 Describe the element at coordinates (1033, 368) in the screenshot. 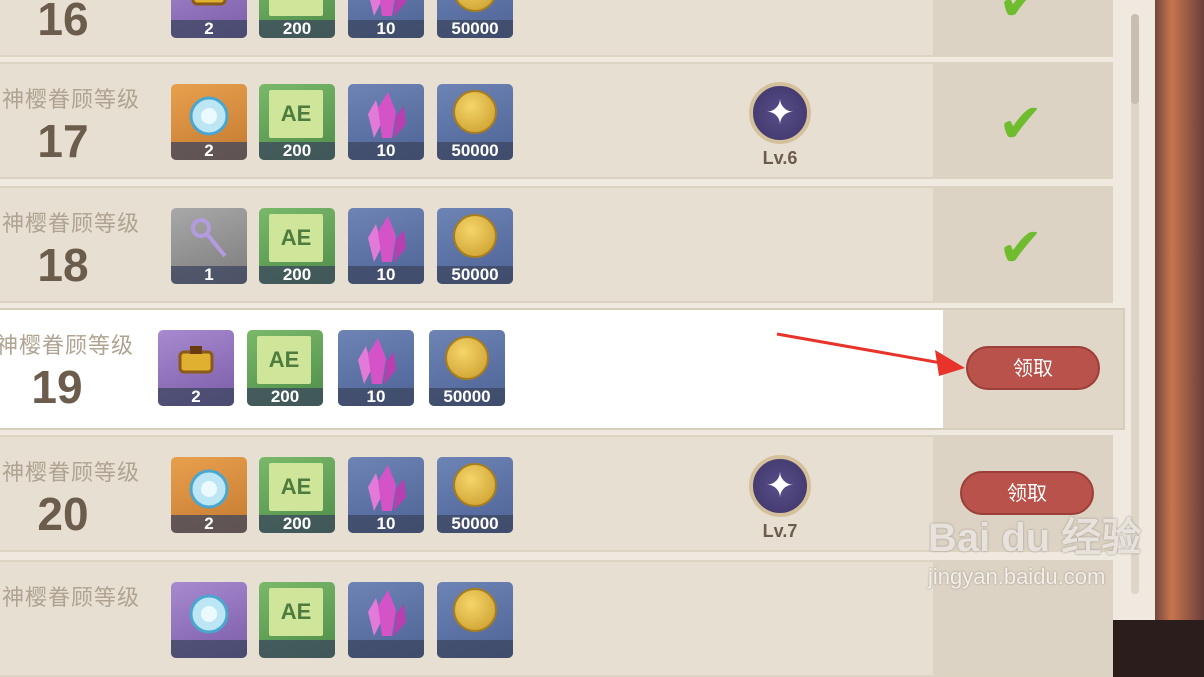

I see `claim-button: 领取` at that location.